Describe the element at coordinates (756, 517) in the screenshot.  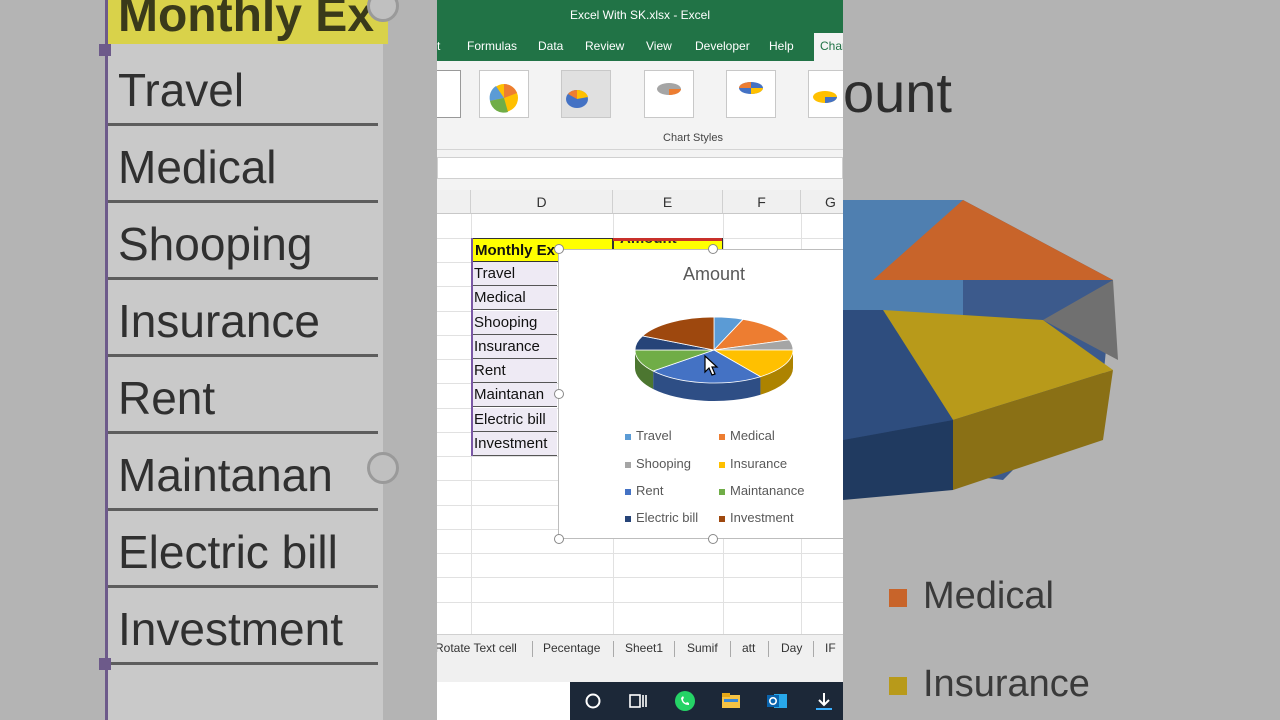
I see `legend-item-investment: Investment` at that location.